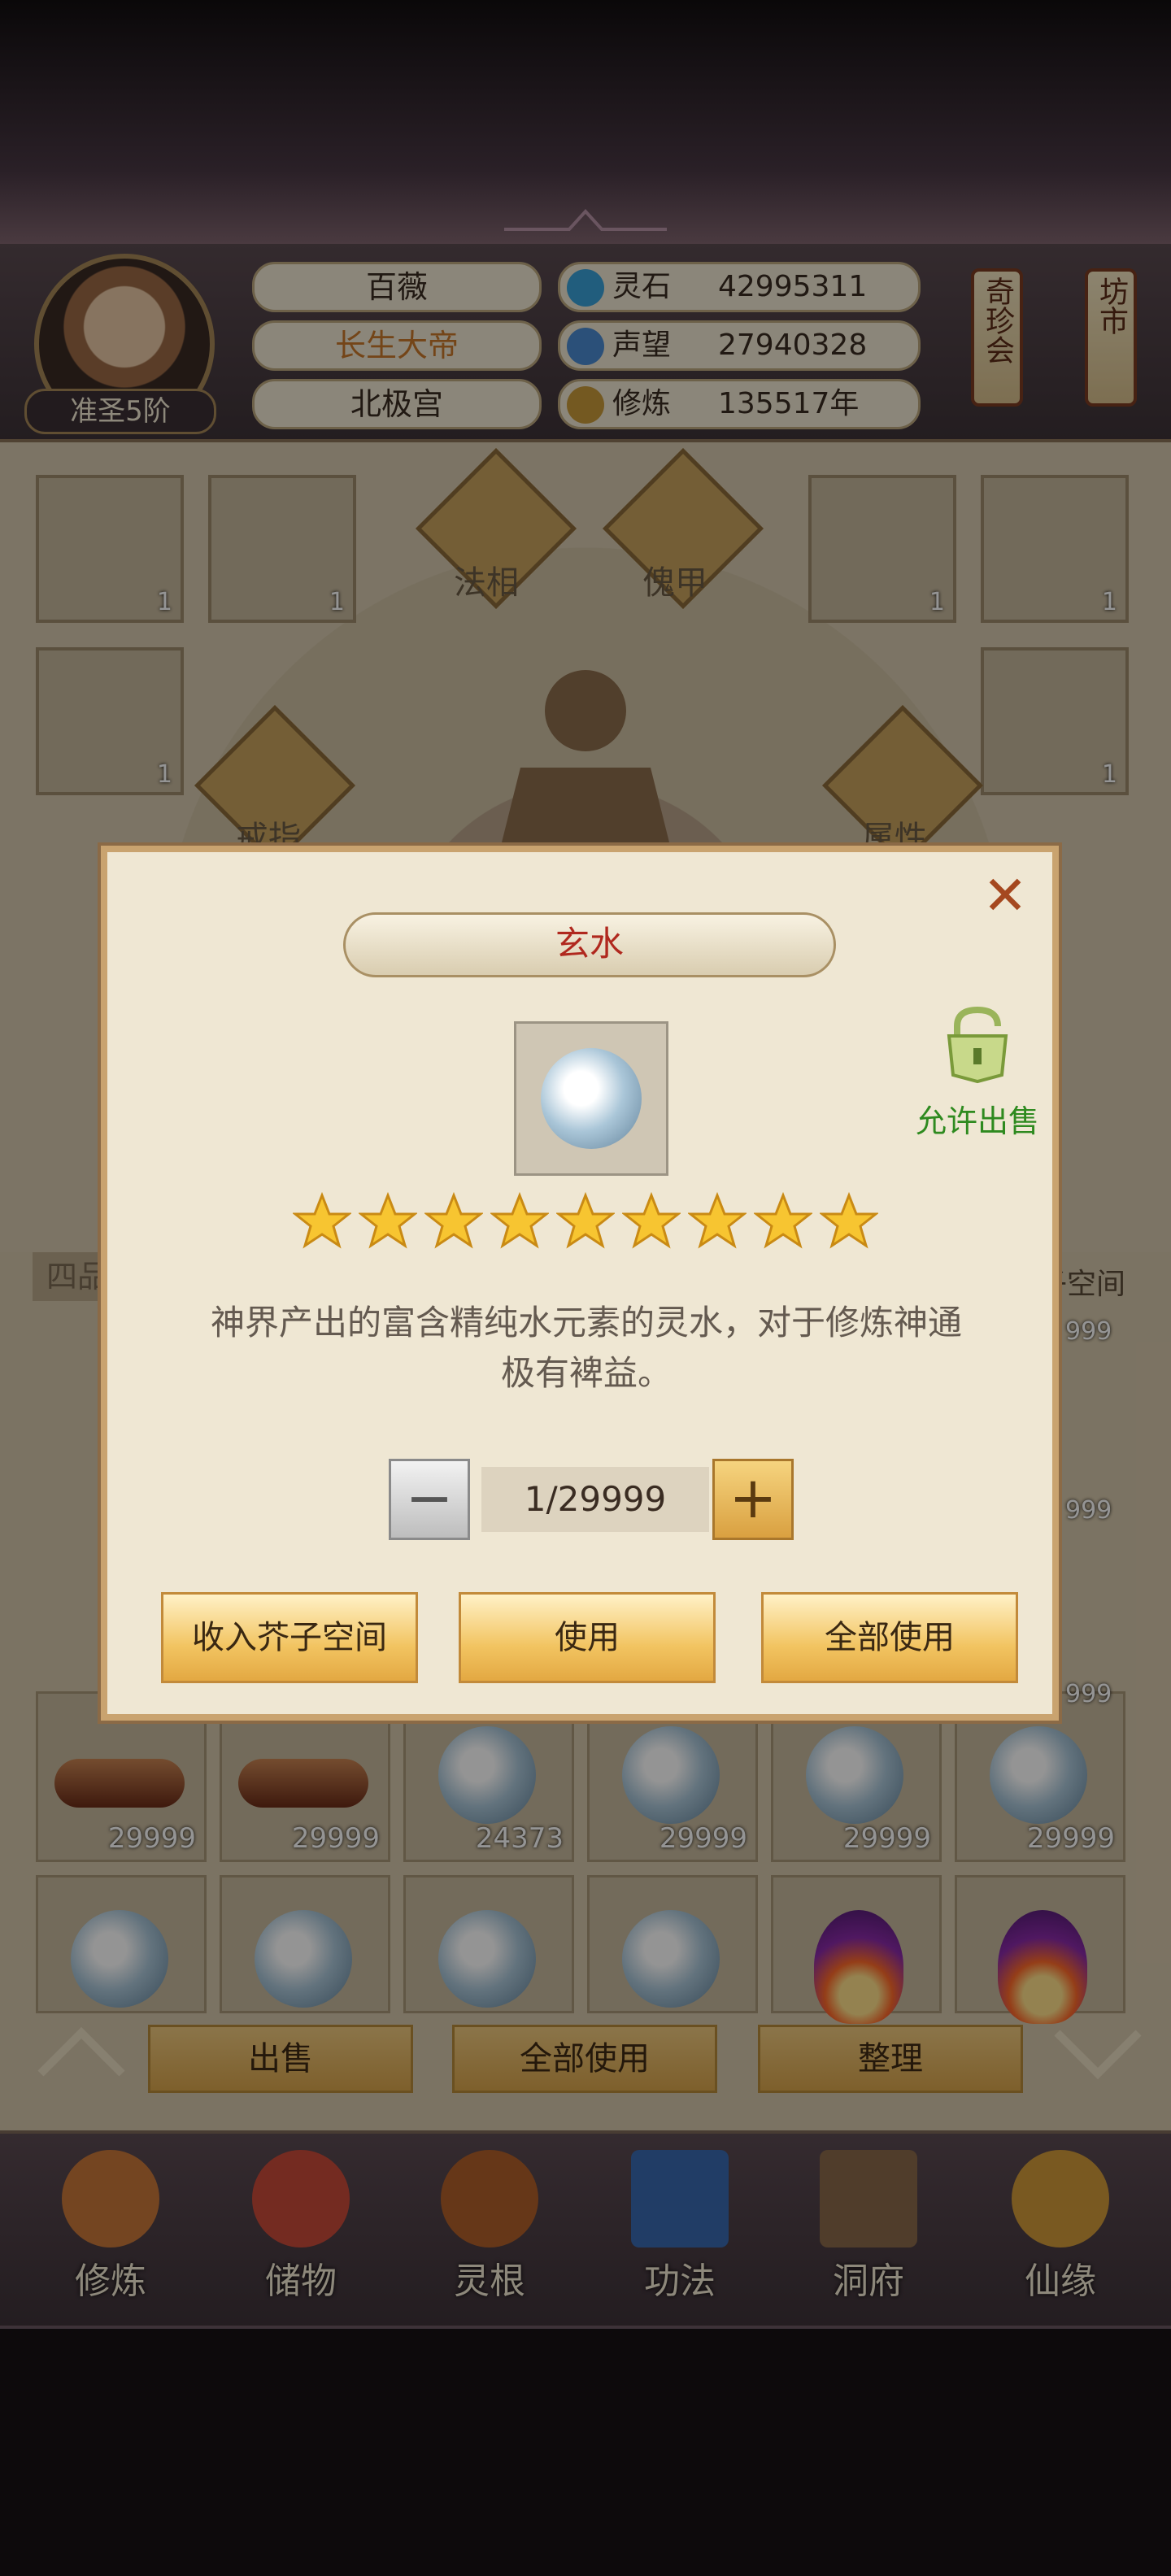 Image resolution: width=1171 pixels, height=2576 pixels. What do you see at coordinates (588, 1638) in the screenshot?
I see `use-button: 使用` at bounding box center [588, 1638].